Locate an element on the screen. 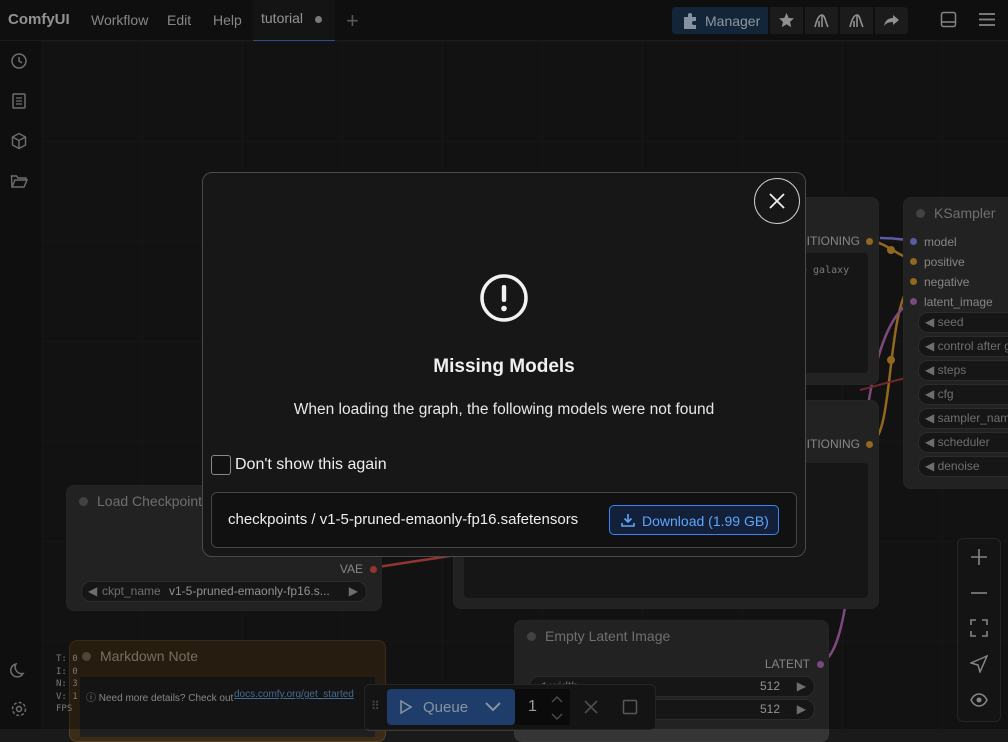 The height and width of the screenshot is (742, 1008). dont-show-again-checkbox is located at coordinates (221, 465).